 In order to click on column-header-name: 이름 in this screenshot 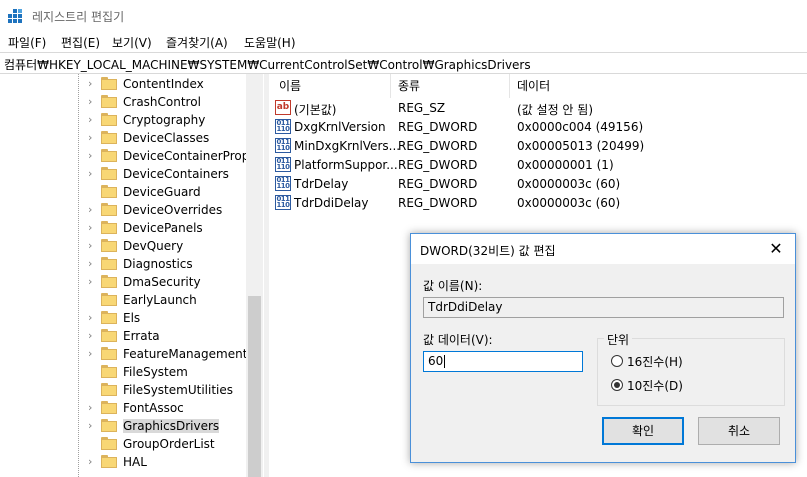, I will do `click(290, 86)`.